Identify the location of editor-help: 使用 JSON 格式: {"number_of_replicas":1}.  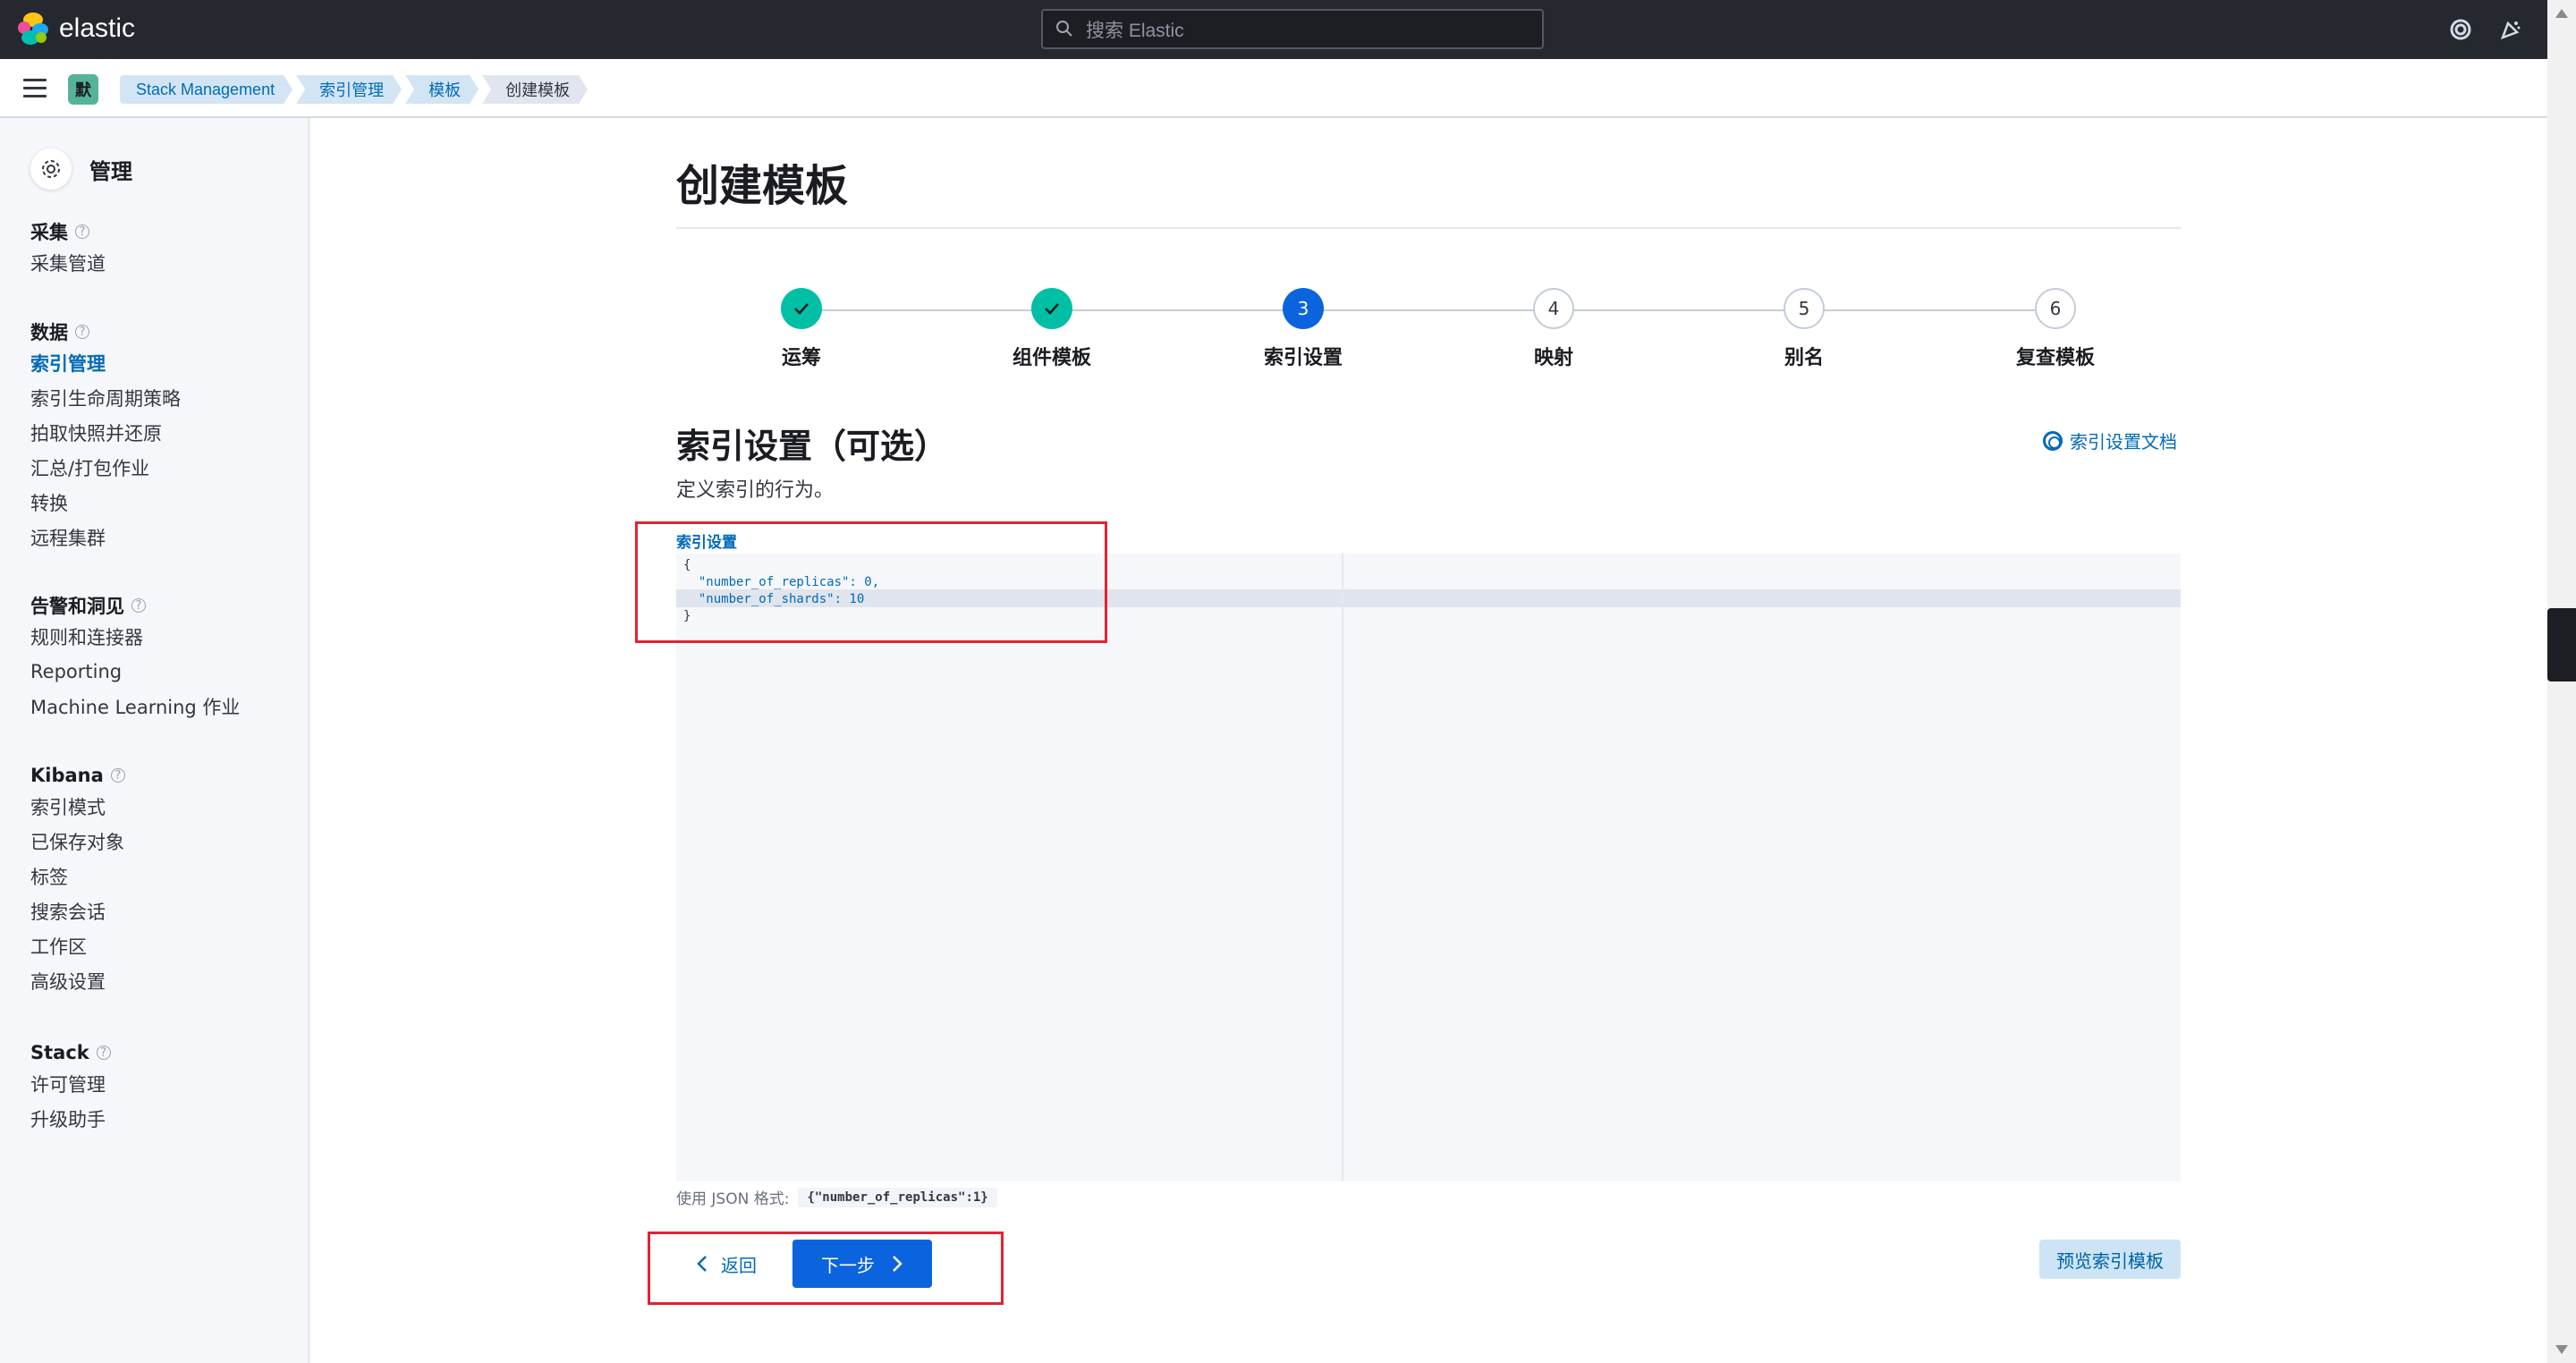
(836, 1197).